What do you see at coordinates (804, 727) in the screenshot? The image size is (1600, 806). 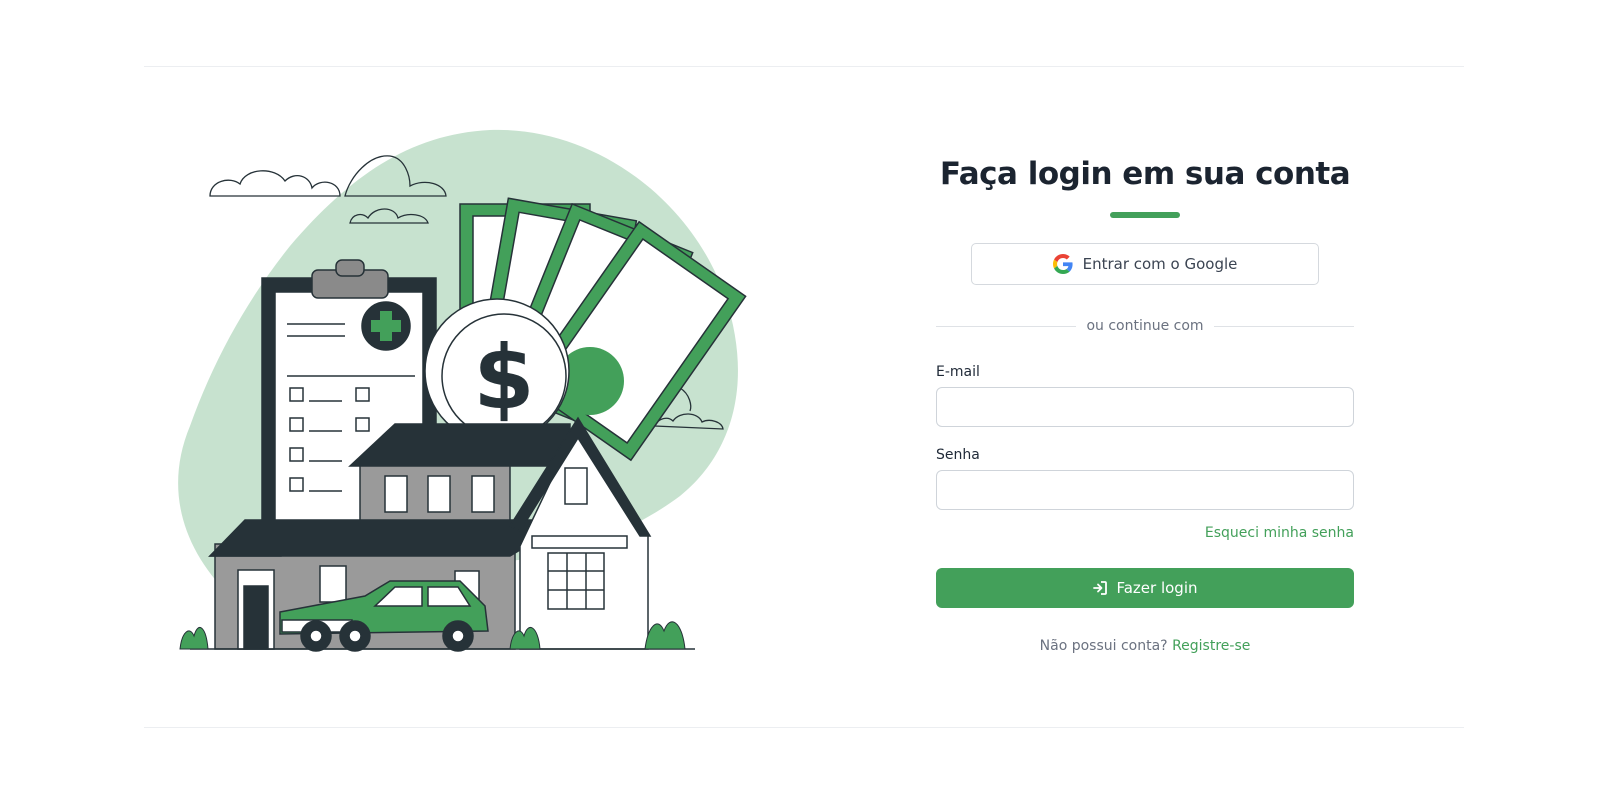 I see `bottom-divider` at bounding box center [804, 727].